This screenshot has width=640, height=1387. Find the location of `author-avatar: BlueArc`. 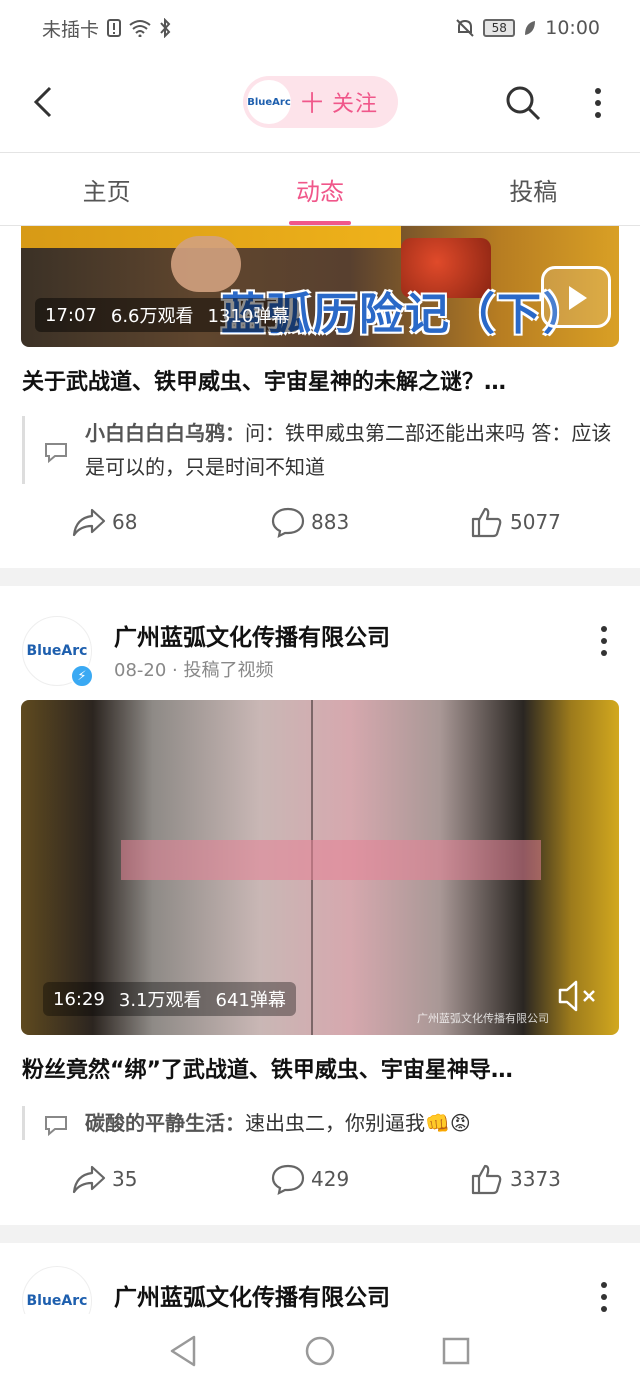

author-avatar: BlueArc is located at coordinates (57, 1290).